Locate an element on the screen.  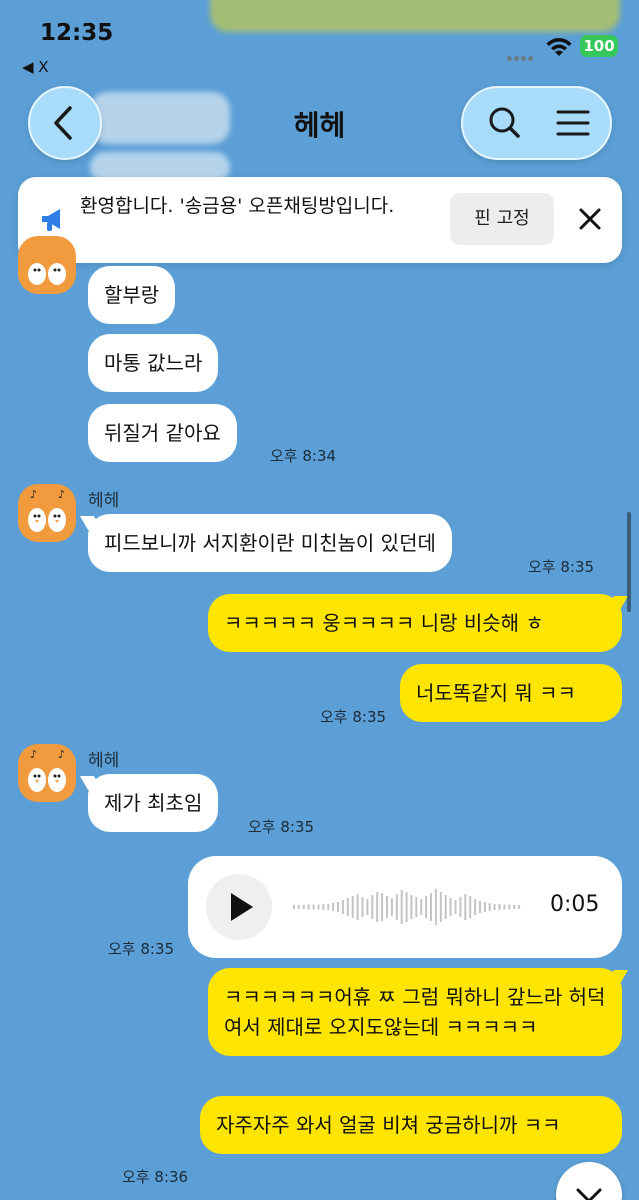
blurred-message is located at coordinates (415, 16).